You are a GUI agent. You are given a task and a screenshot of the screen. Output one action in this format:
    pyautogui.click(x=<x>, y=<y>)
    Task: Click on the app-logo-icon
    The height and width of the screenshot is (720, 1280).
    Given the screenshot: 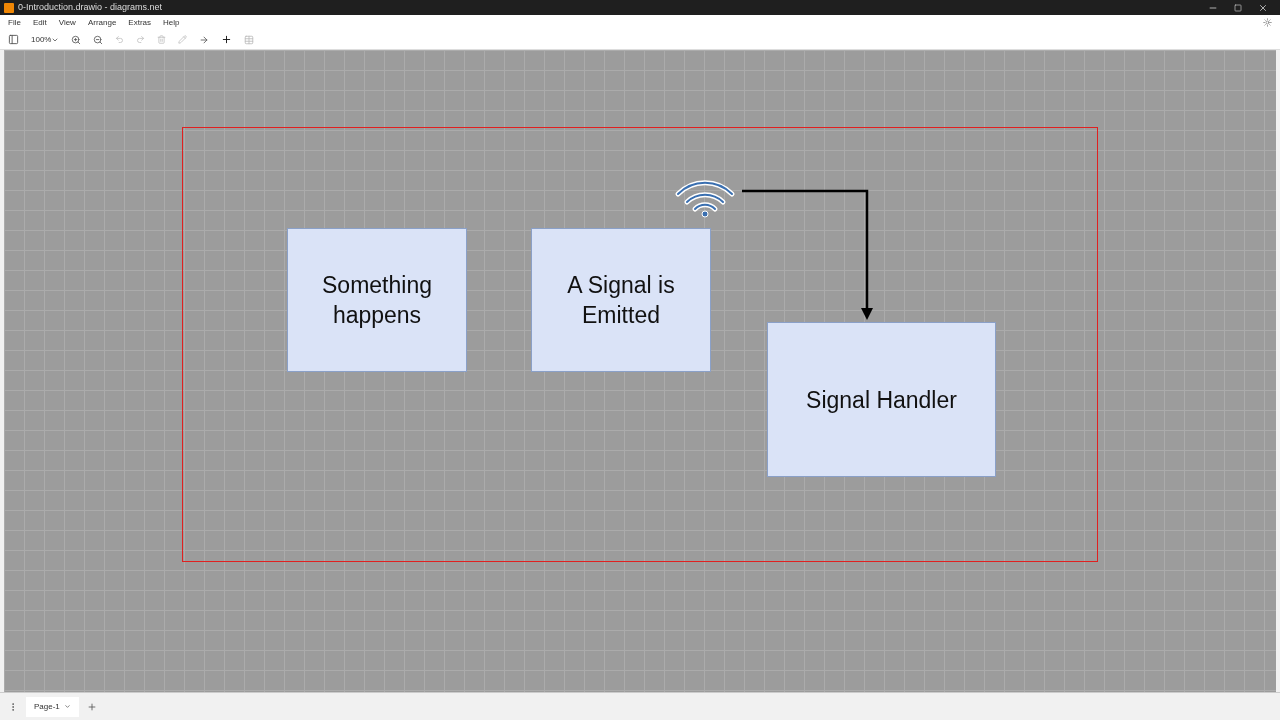 What is the action you would take?
    pyautogui.click(x=9, y=7)
    